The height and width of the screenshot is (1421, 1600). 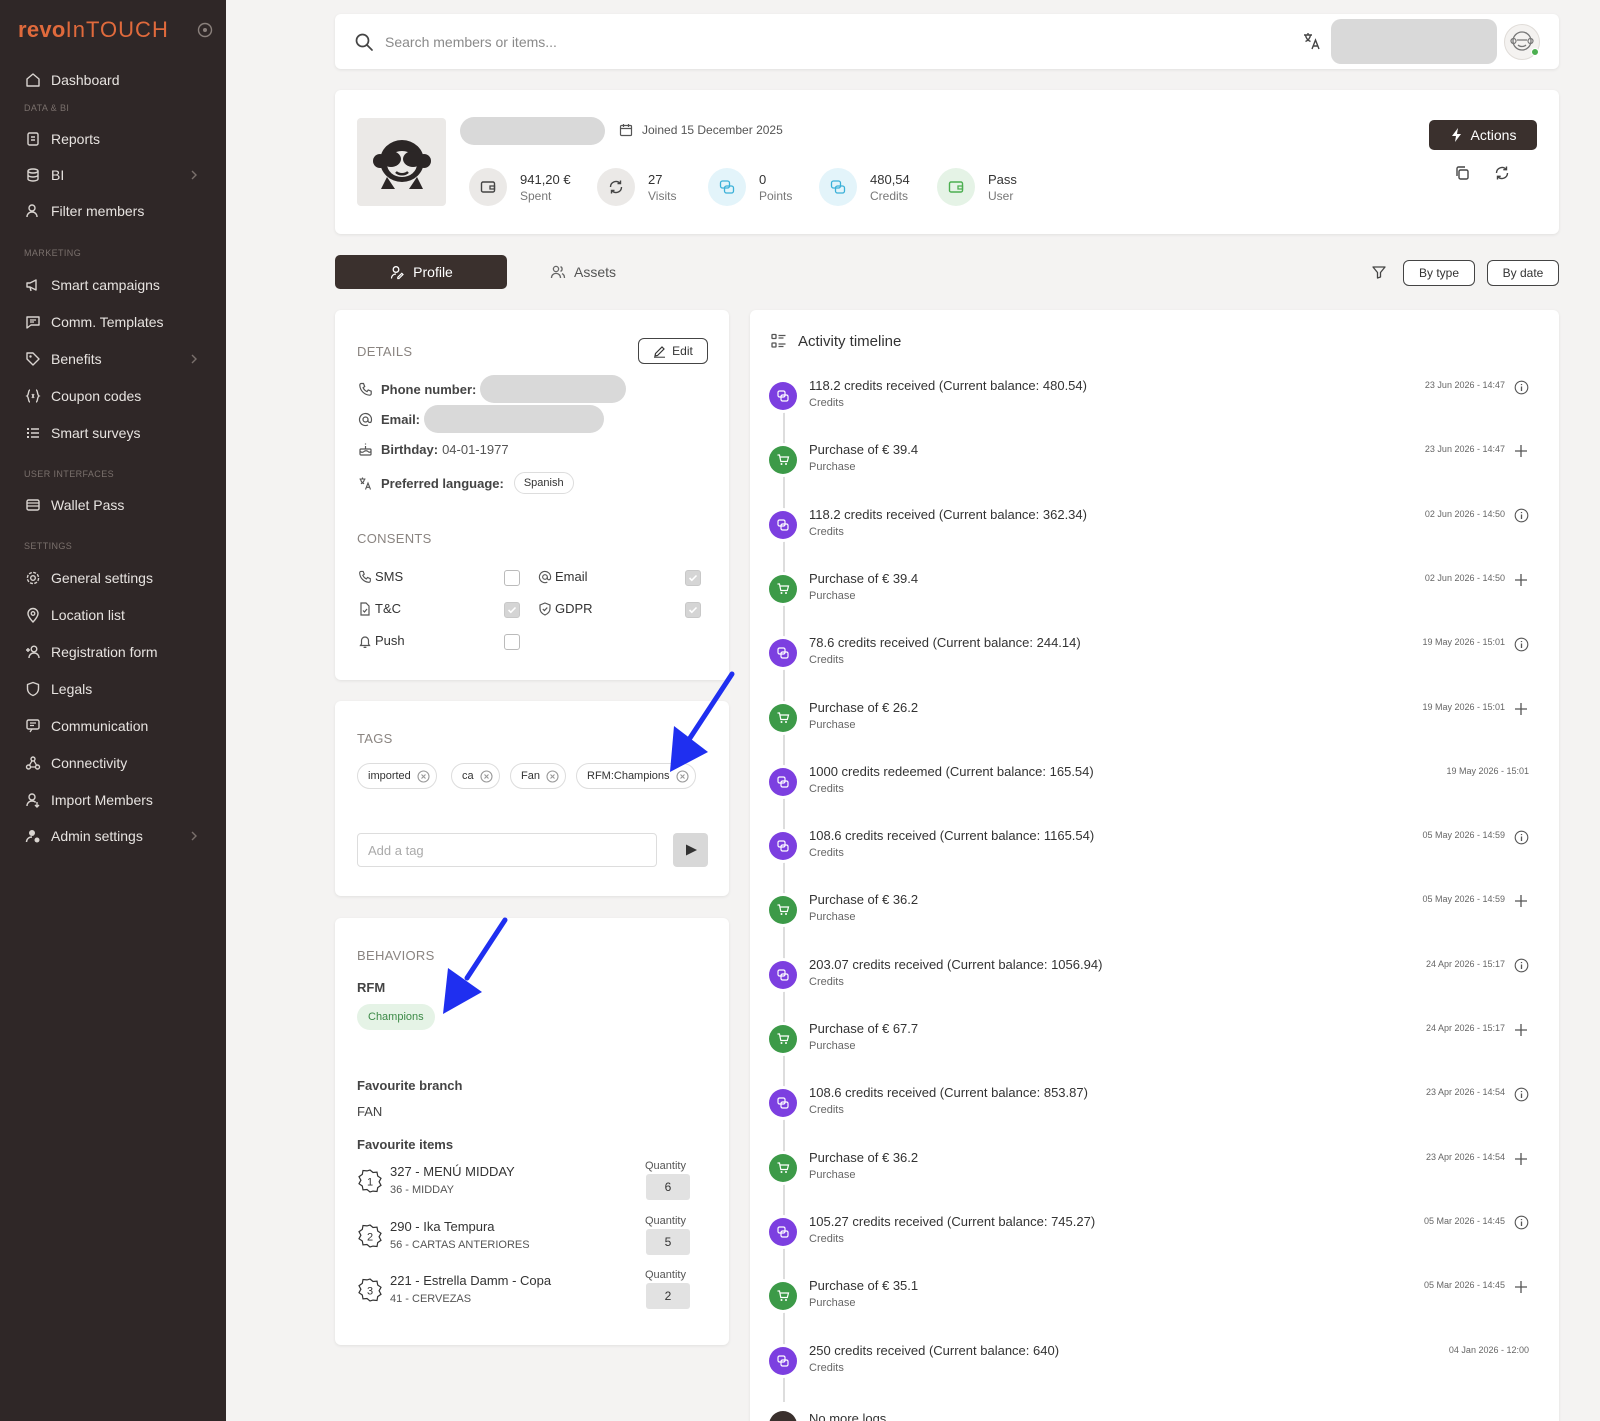 What do you see at coordinates (1379, 272) in the screenshot?
I see `filter-icon` at bounding box center [1379, 272].